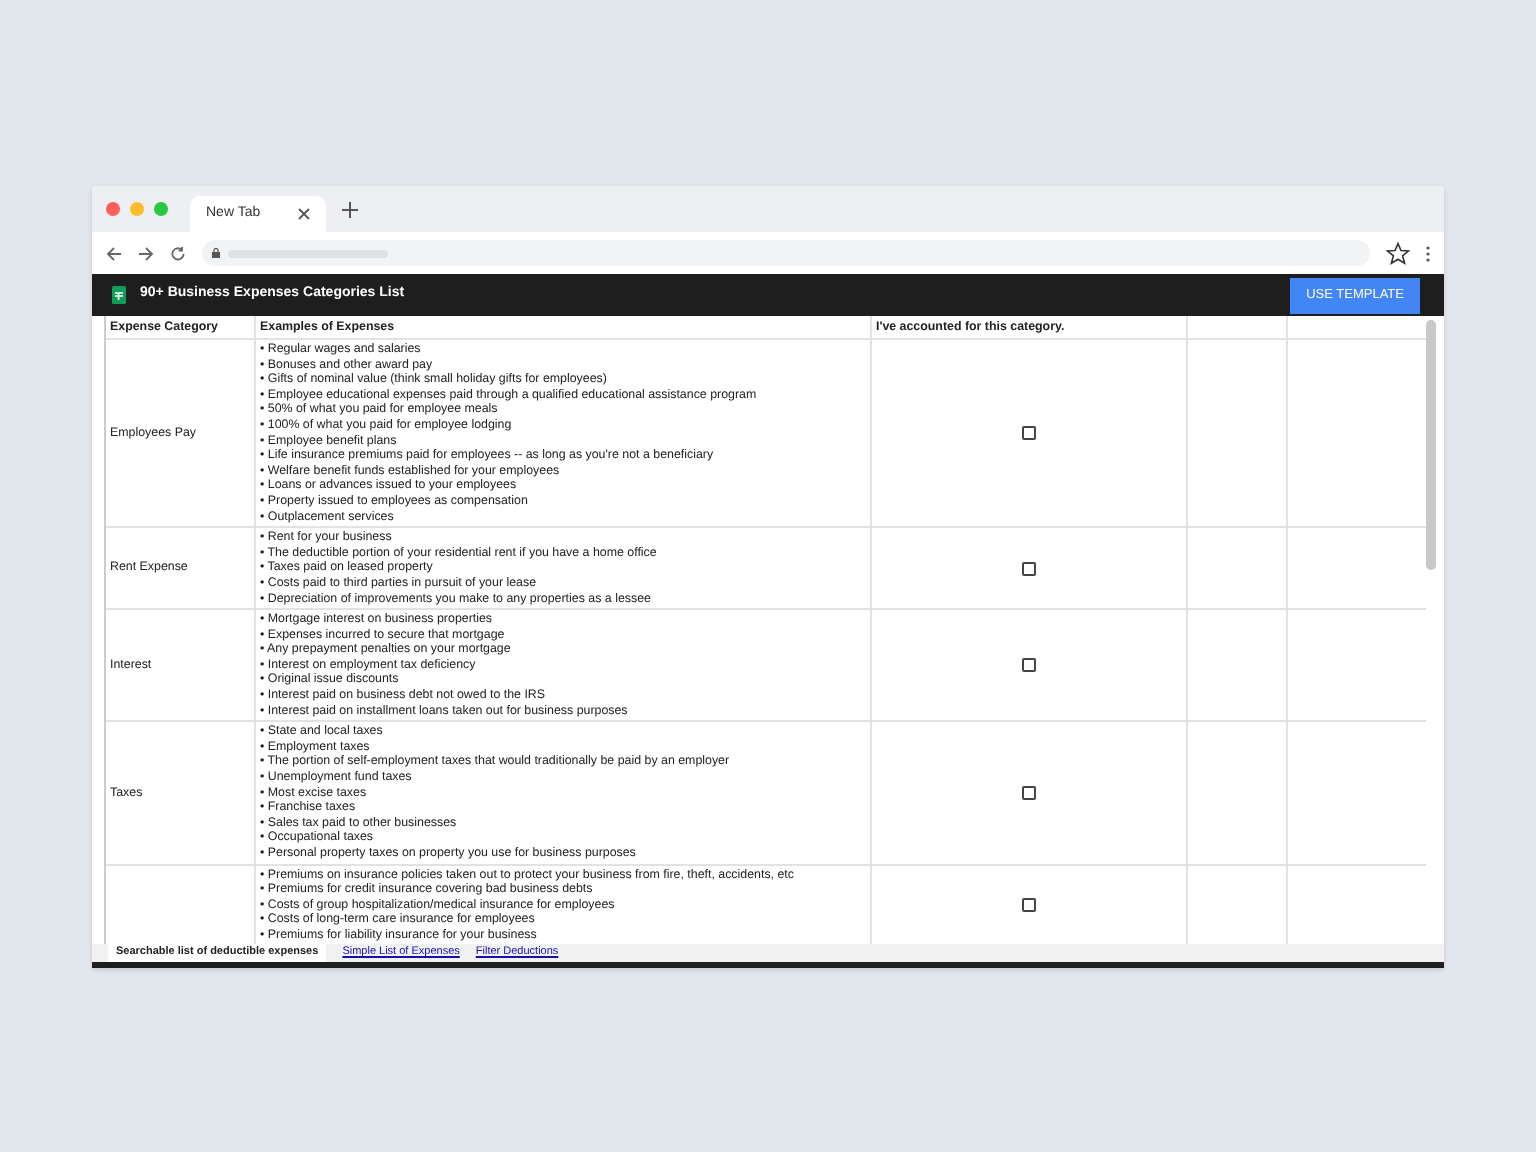 The height and width of the screenshot is (1152, 1536). I want to click on close-window-icon, so click(113, 209).